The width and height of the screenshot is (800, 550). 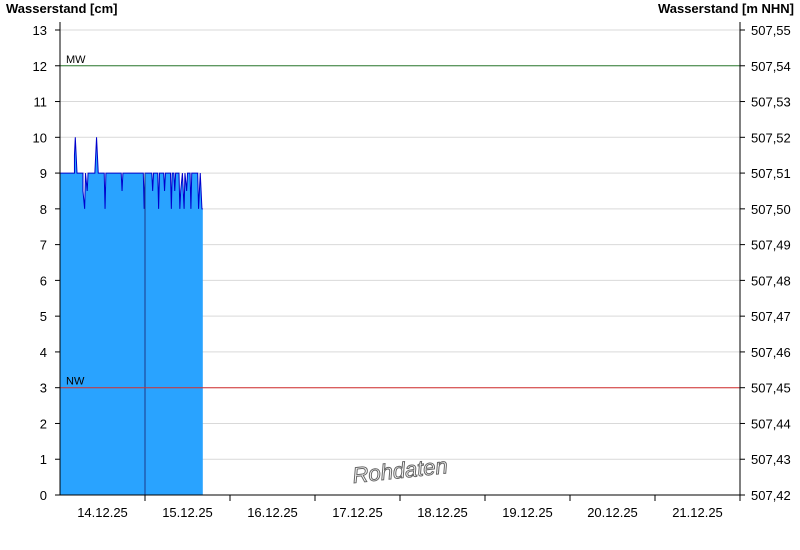 What do you see at coordinates (76, 60) in the screenshot?
I see `reference-label-mw: MW` at bounding box center [76, 60].